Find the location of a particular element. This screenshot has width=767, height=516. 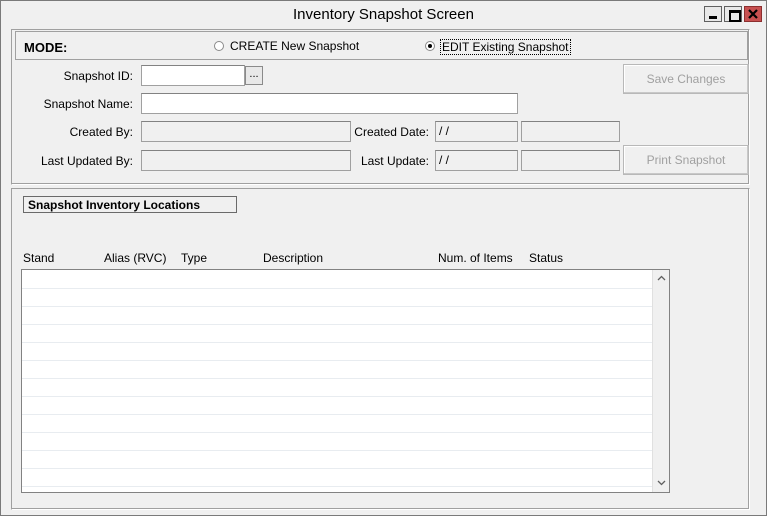

print-snapshot-button: Print Snapshot is located at coordinates (686, 160).